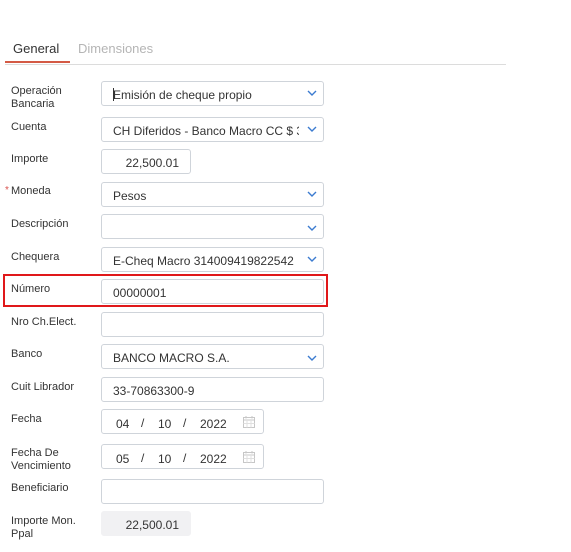  What do you see at coordinates (152, 525) in the screenshot?
I see `importe-mon-ppal-value: 22,500.01` at bounding box center [152, 525].